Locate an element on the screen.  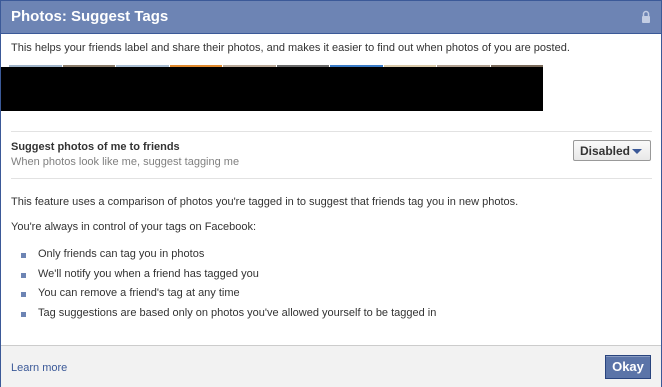
dialog-title: Photos: Suggest Tags is located at coordinates (90, 16).